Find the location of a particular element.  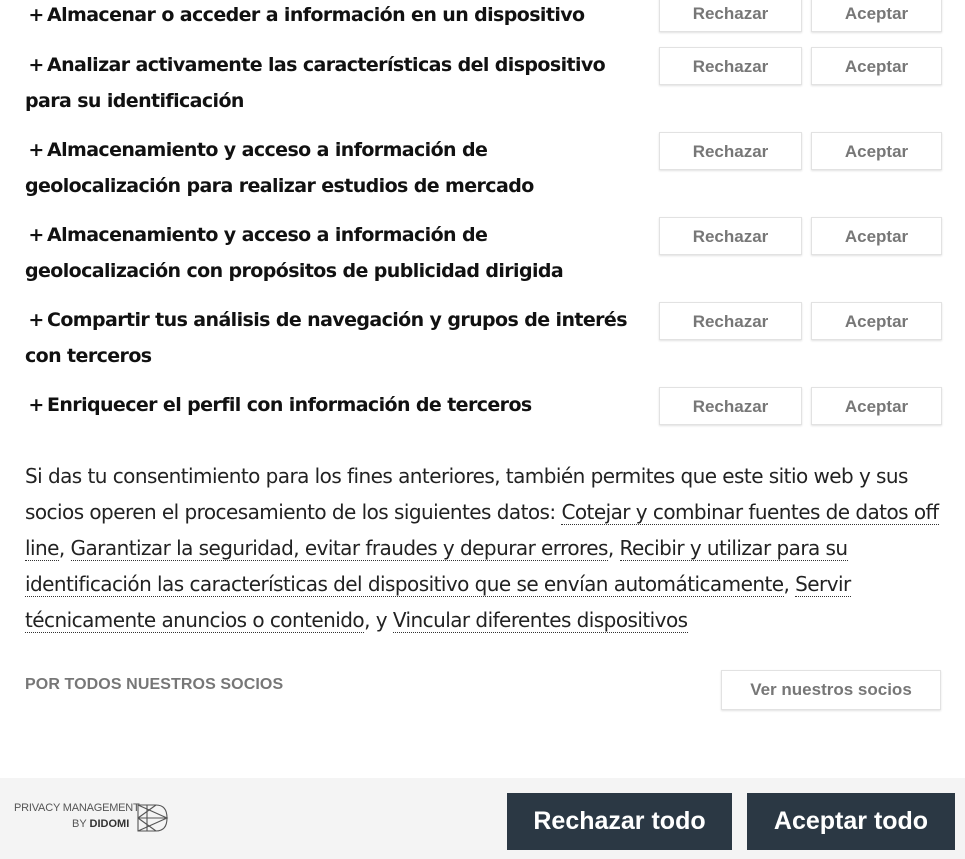

didomi-brand: PRIVACY MANAGEMENT BY DIDOMI is located at coordinates (94, 819).